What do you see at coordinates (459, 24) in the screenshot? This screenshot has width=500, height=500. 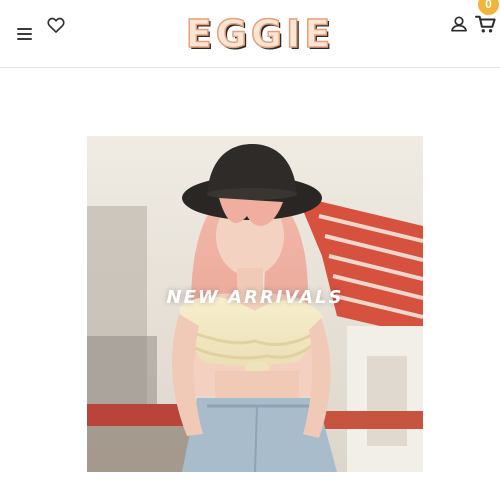 I see `user-icon` at bounding box center [459, 24].